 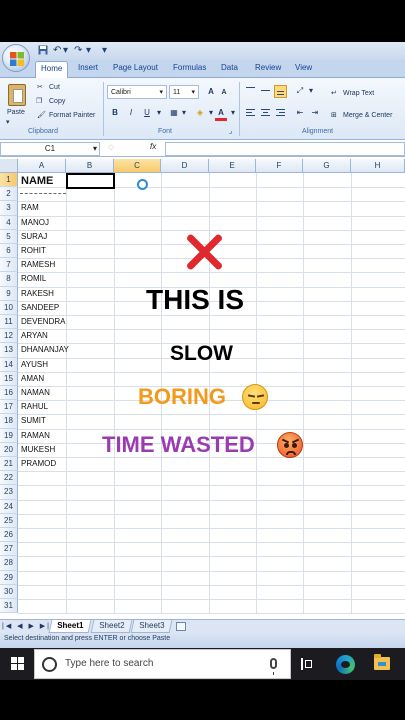 I want to click on office-button, so click(x=16, y=58).